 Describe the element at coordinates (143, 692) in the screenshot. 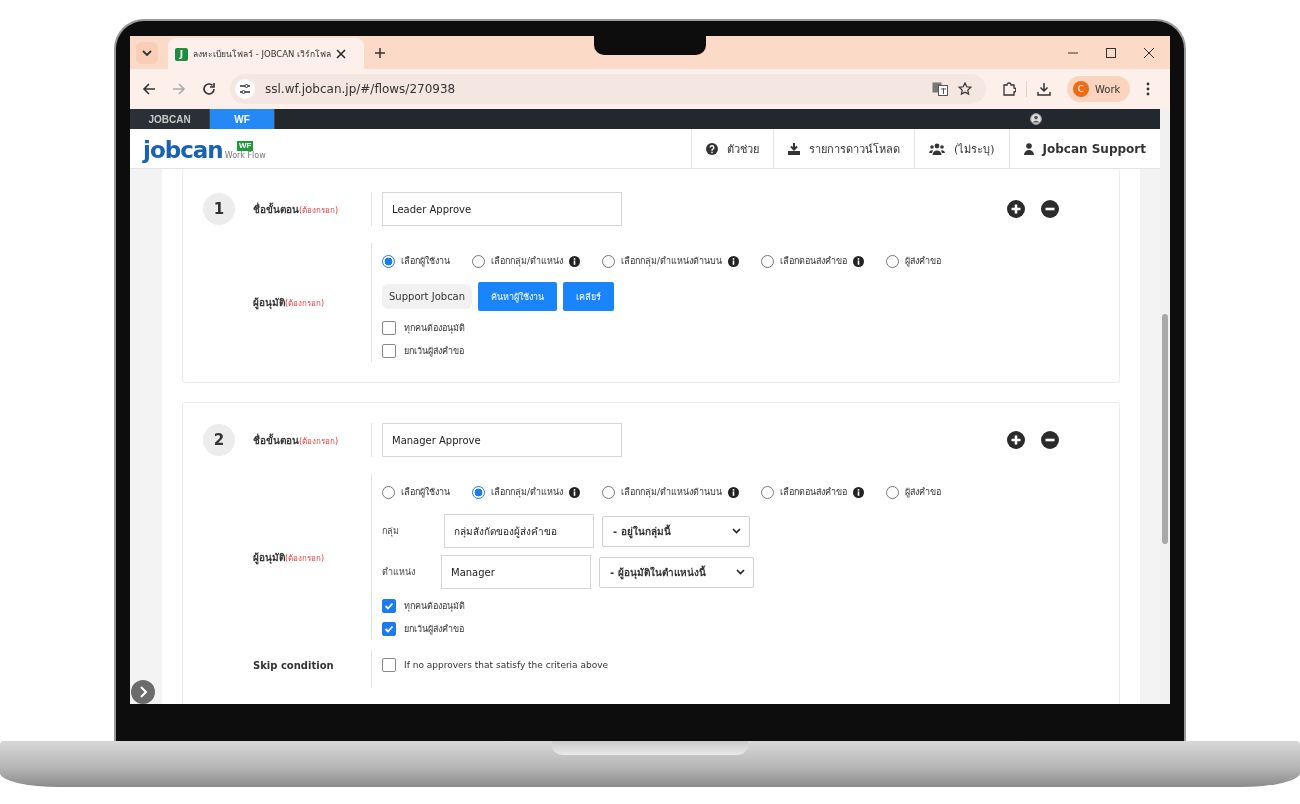

I see `chevron-right-icon` at that location.